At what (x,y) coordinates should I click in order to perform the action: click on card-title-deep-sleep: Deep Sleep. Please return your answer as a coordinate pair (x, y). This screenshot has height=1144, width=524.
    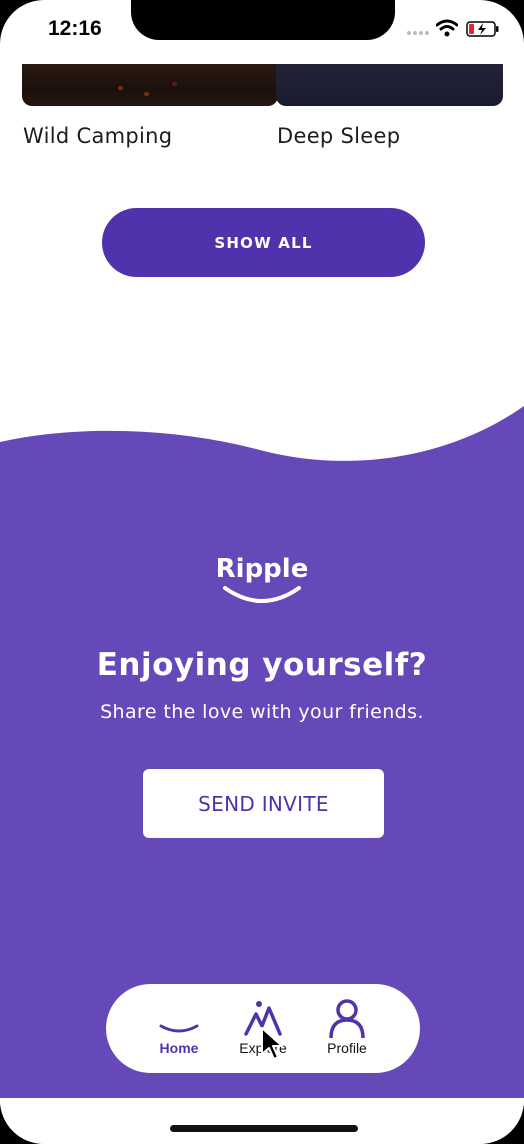
    Looking at the image, I should click on (338, 136).